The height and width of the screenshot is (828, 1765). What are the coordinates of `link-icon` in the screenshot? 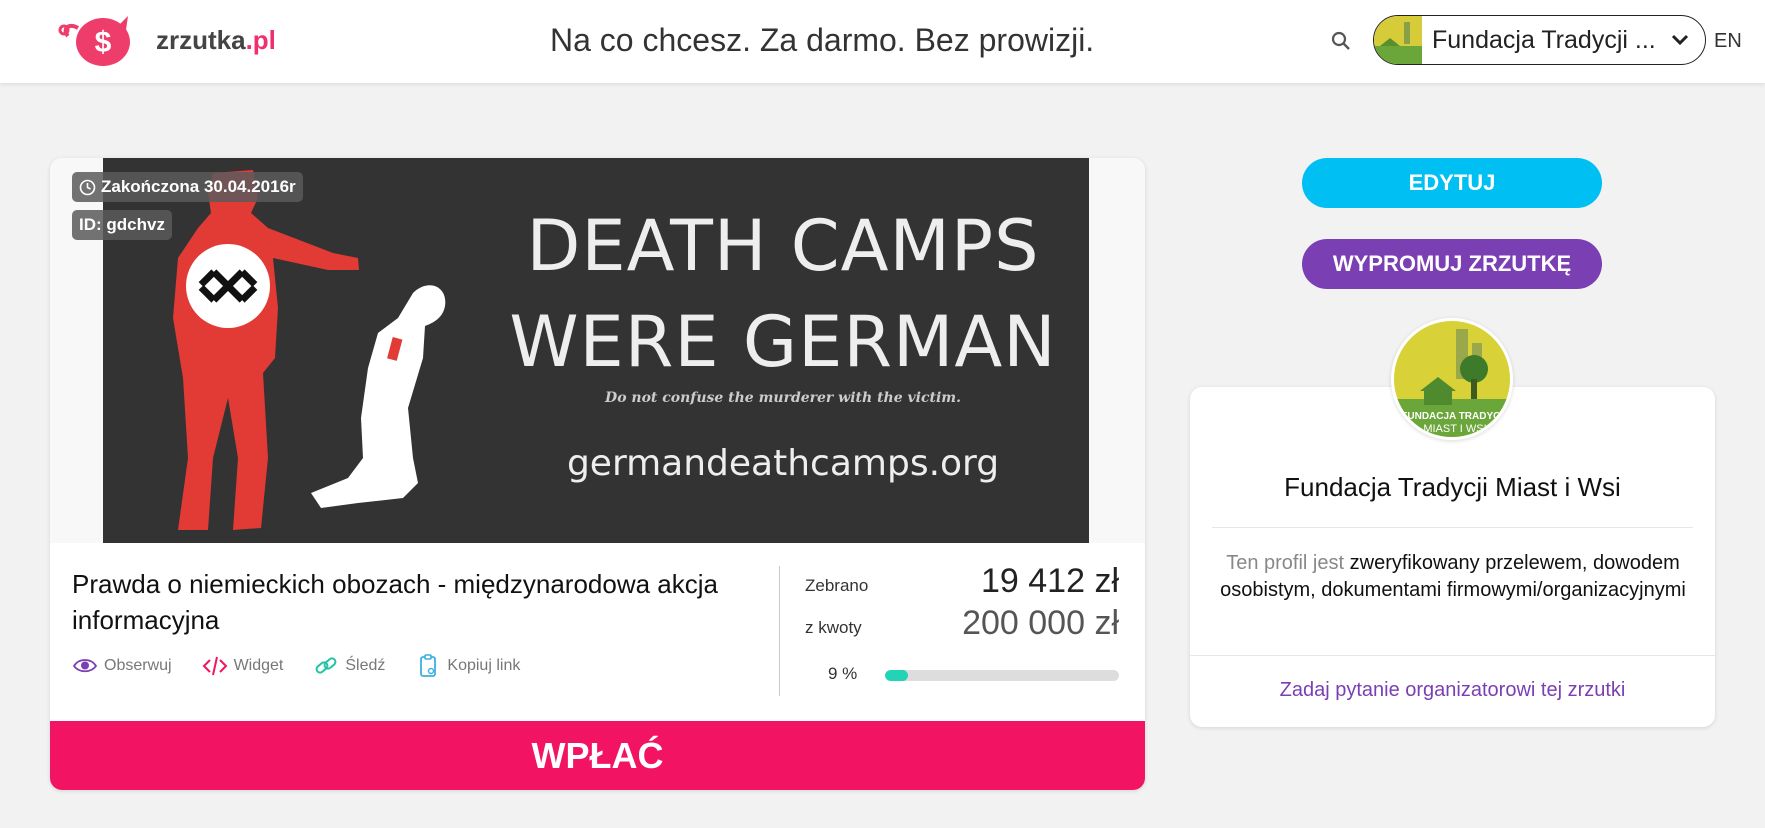 It's located at (326, 665).